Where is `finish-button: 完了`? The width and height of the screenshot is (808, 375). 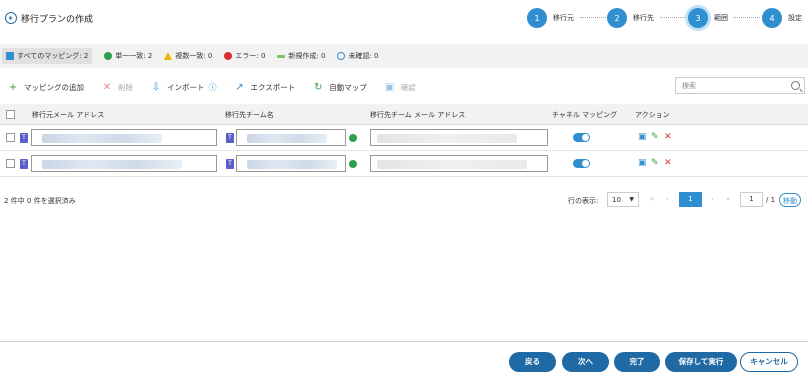
finish-button: 完了 is located at coordinates (637, 362).